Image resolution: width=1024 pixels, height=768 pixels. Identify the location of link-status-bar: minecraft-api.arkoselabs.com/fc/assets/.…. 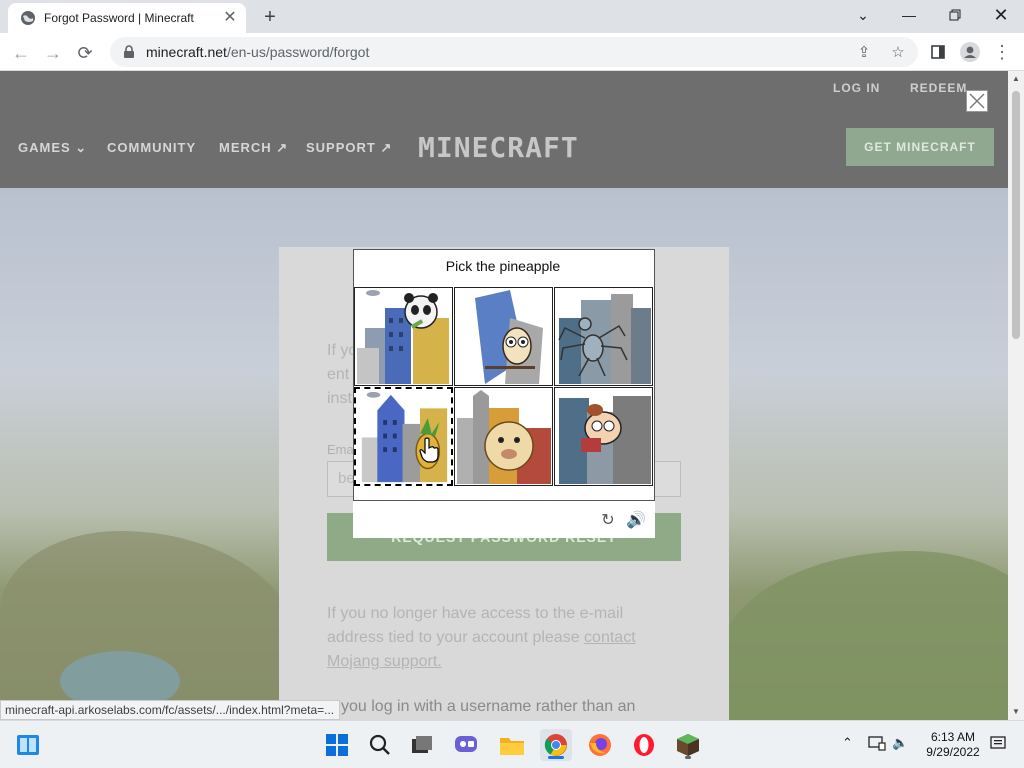
(170, 710).